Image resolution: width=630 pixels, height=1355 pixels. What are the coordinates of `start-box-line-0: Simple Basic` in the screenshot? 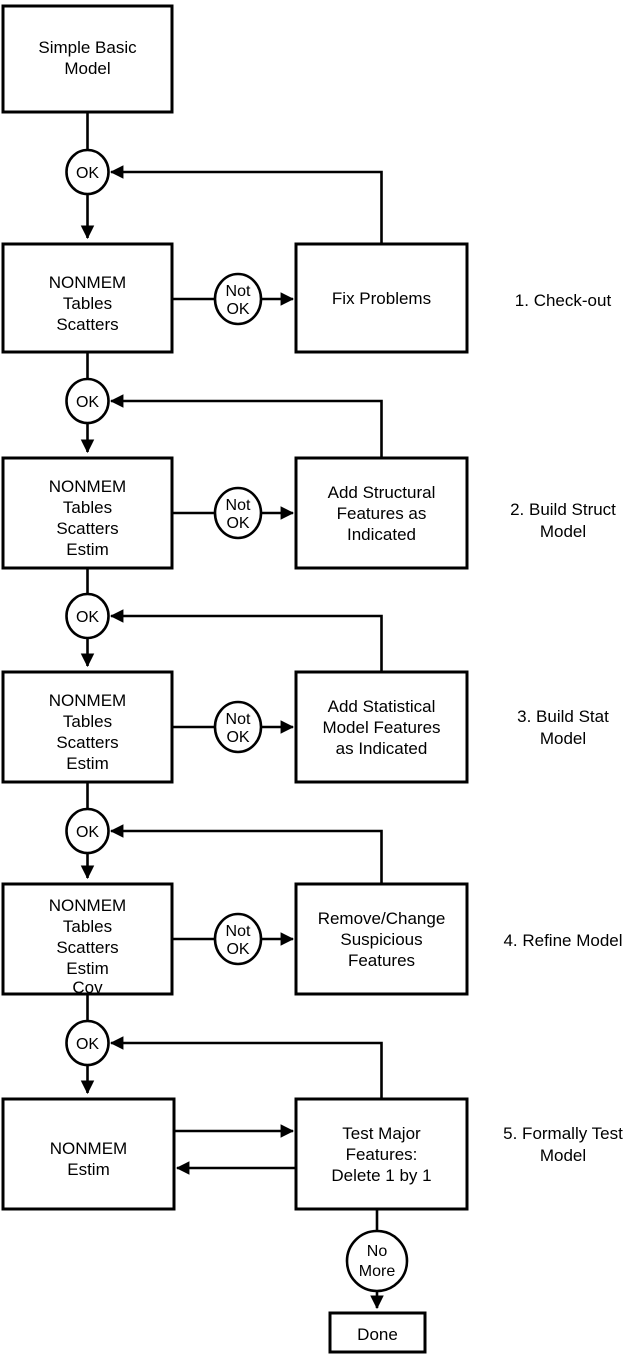 It's located at (87, 47).